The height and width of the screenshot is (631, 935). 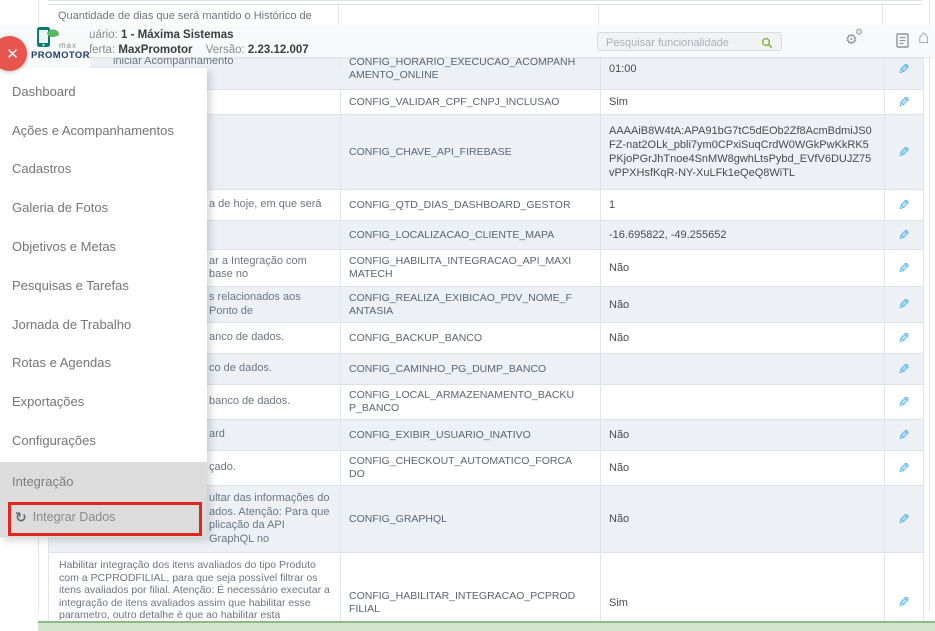 I want to click on config-name-cell: CONFIG_EXIBIR_USUARIO_INATIVO, so click(x=471, y=435).